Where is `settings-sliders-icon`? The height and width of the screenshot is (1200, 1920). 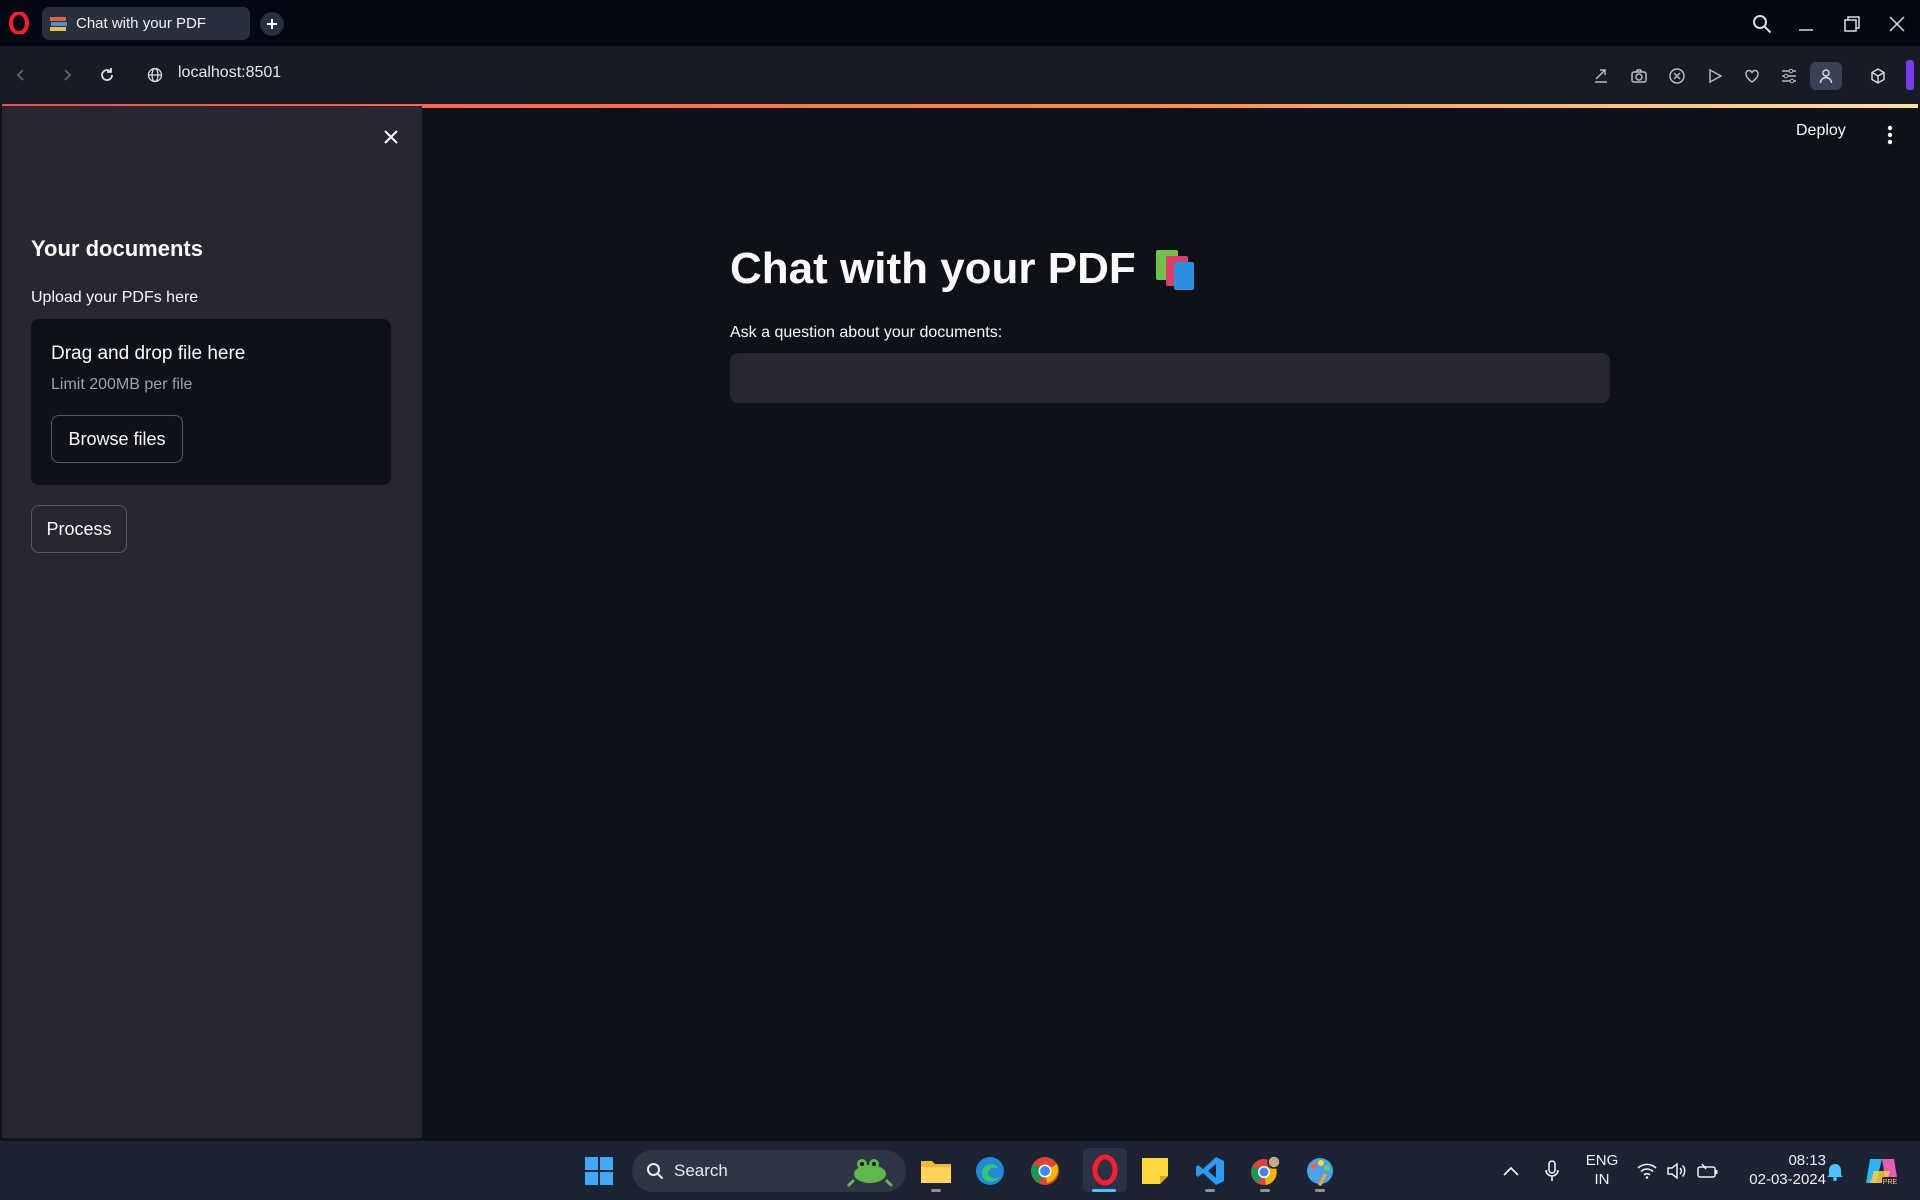
settings-sliders-icon is located at coordinates (1789, 76).